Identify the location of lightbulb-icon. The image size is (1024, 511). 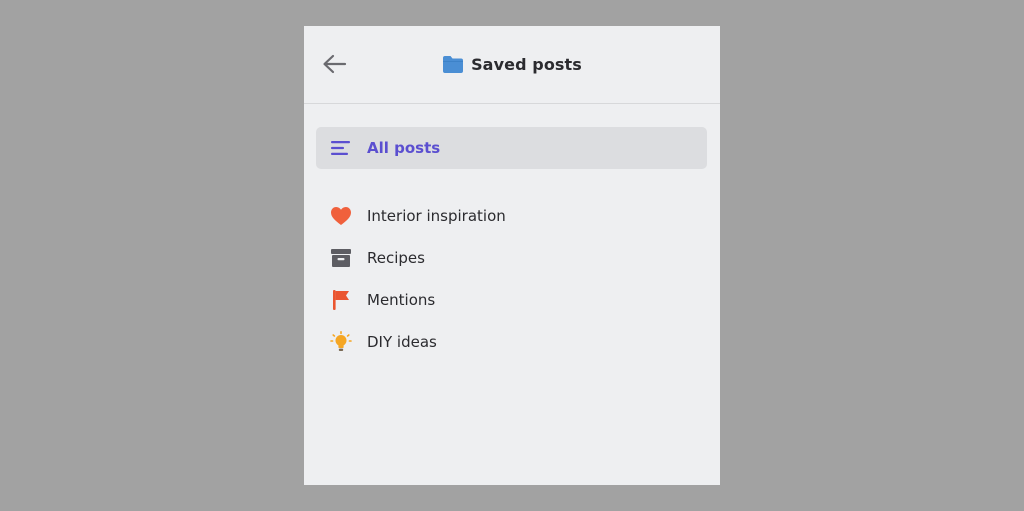
(341, 342).